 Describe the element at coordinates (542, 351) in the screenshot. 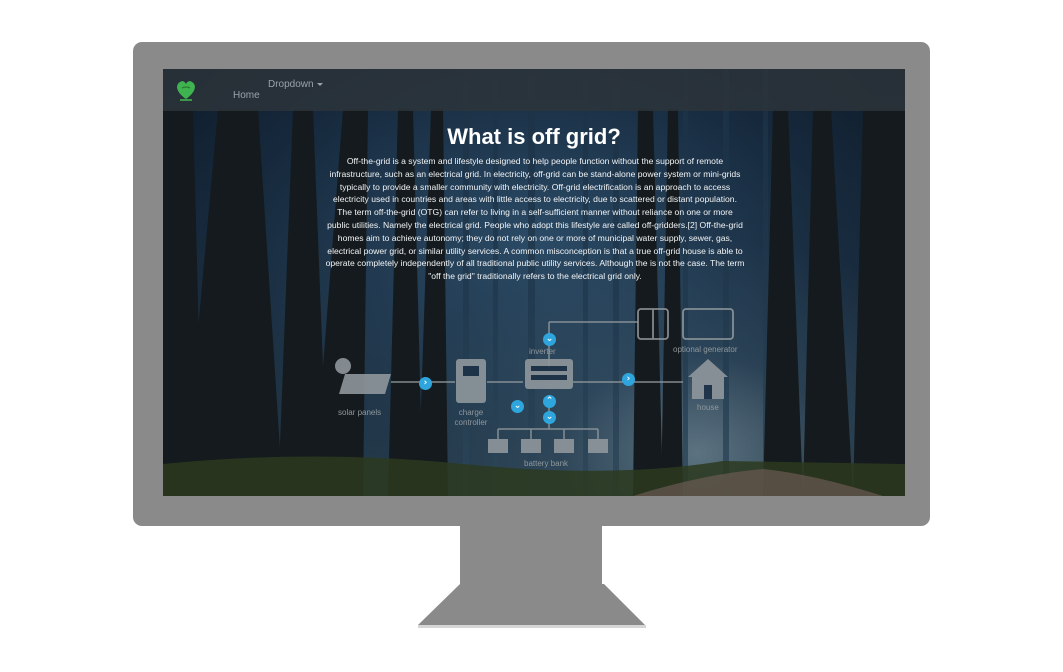

I see `inverter-label: inverter` at that location.